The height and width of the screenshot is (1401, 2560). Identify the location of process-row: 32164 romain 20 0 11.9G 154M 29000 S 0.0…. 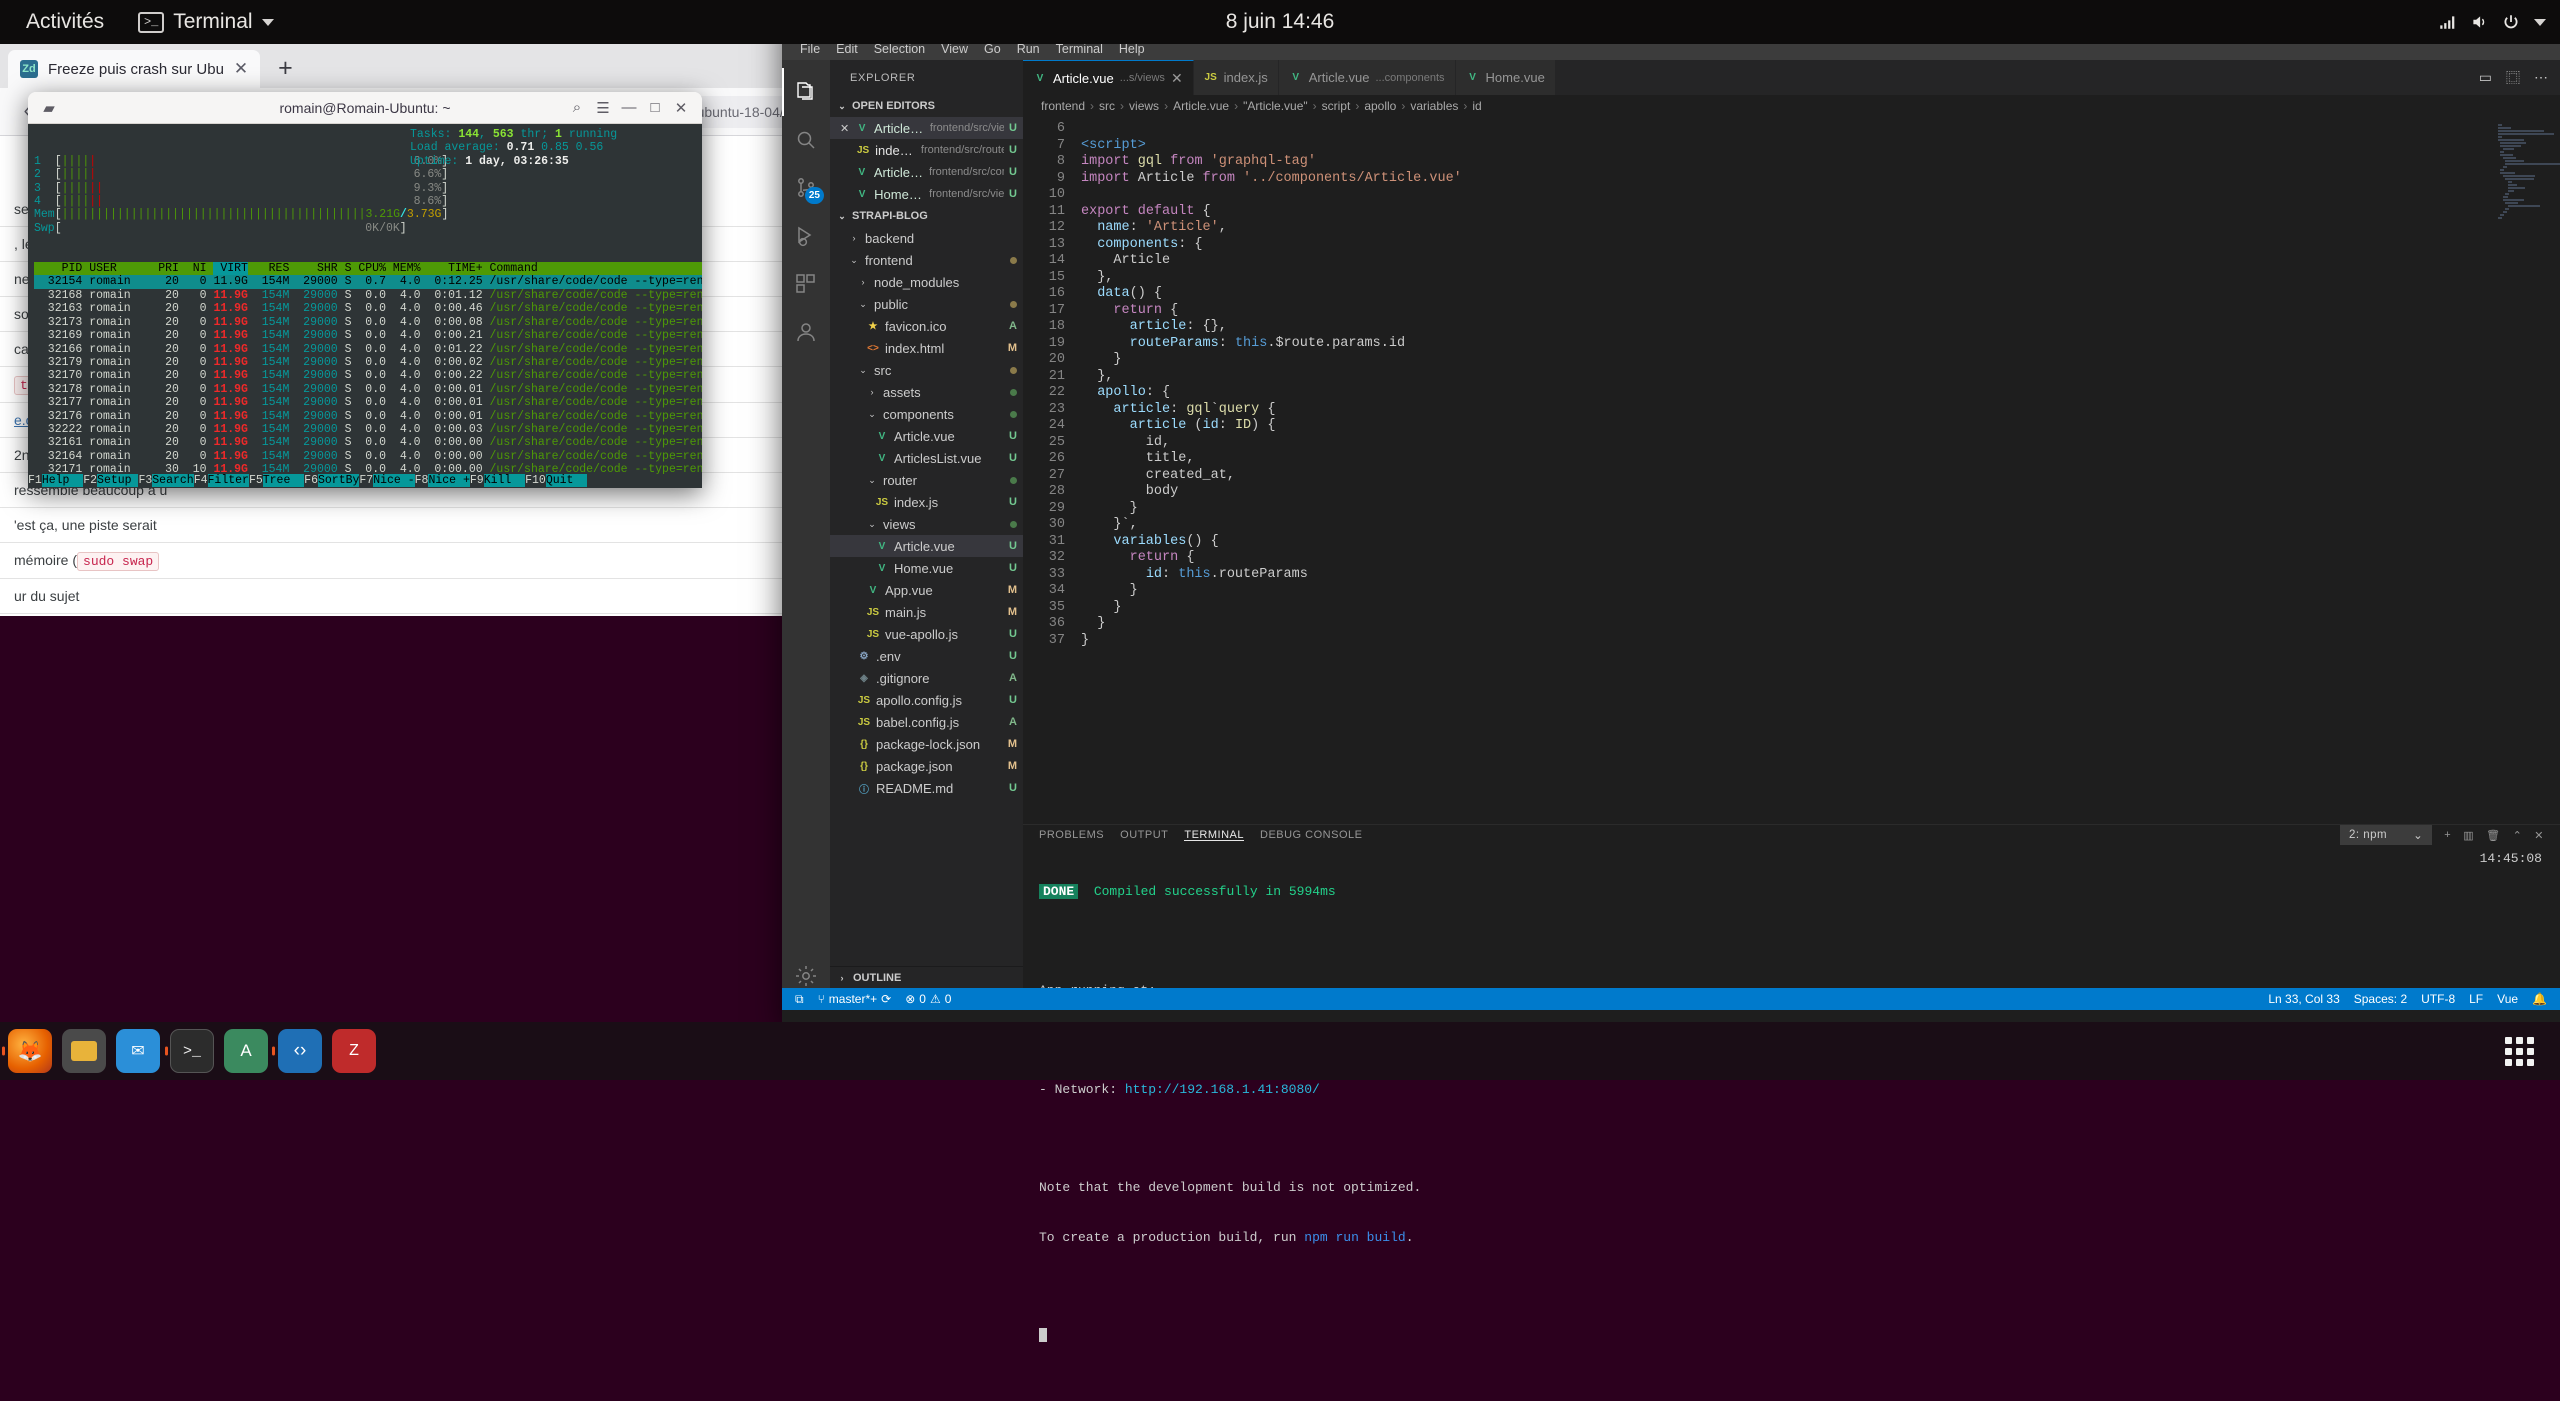
(368, 456).